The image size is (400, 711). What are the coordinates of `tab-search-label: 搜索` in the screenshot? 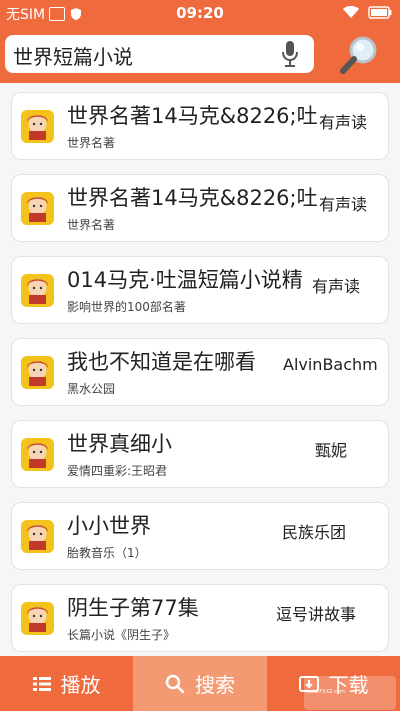 It's located at (215, 685).